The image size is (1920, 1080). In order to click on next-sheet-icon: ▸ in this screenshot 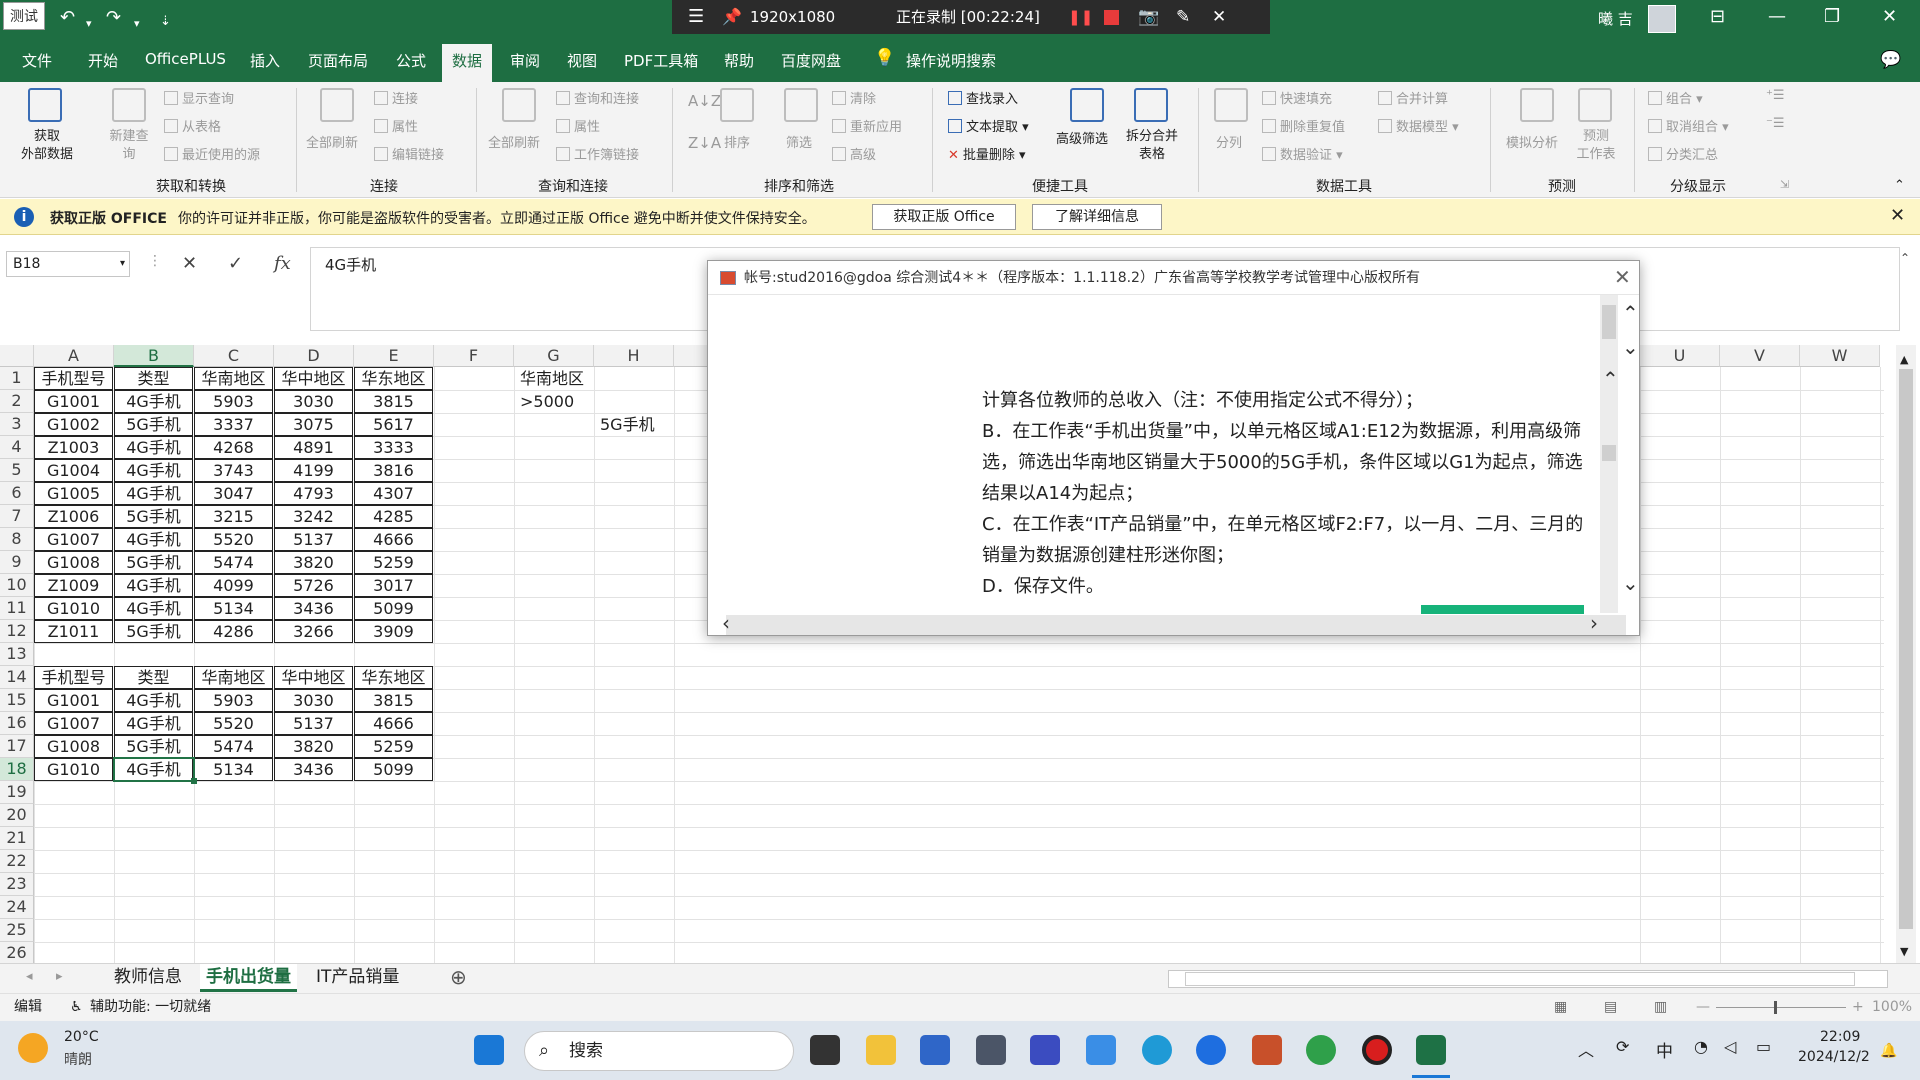, I will do `click(59, 978)`.